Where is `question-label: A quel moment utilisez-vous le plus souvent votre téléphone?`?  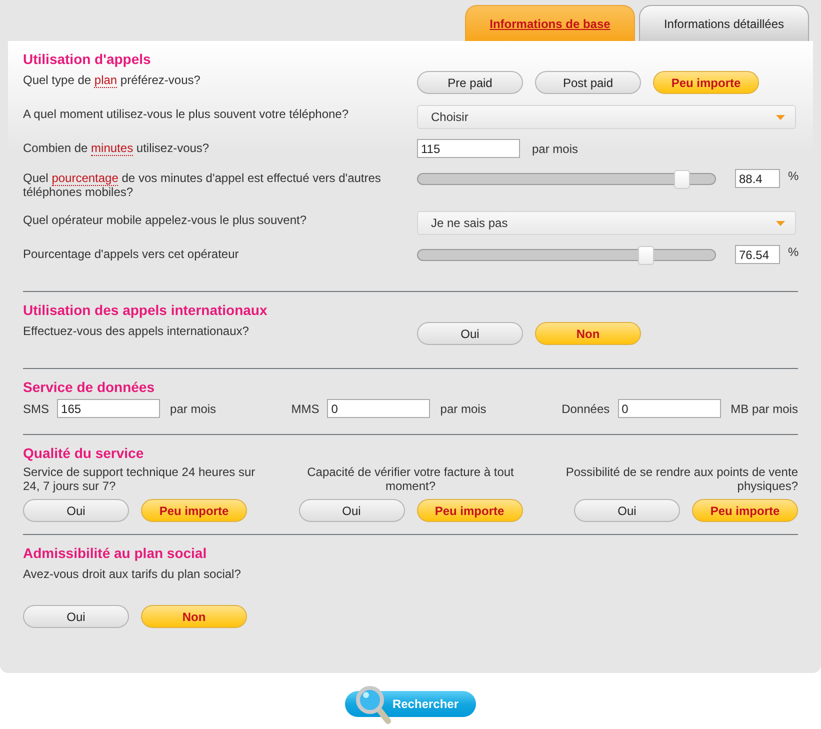
question-label: A quel moment utilisez-vous le plus souvent votre téléphone? is located at coordinates (186, 114).